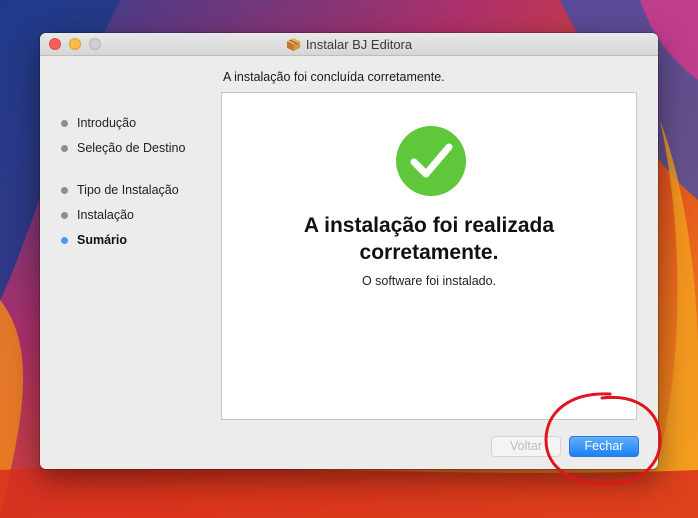 Image resolution: width=698 pixels, height=518 pixels. What do you see at coordinates (604, 446) in the screenshot?
I see `close-button: Fechar` at bounding box center [604, 446].